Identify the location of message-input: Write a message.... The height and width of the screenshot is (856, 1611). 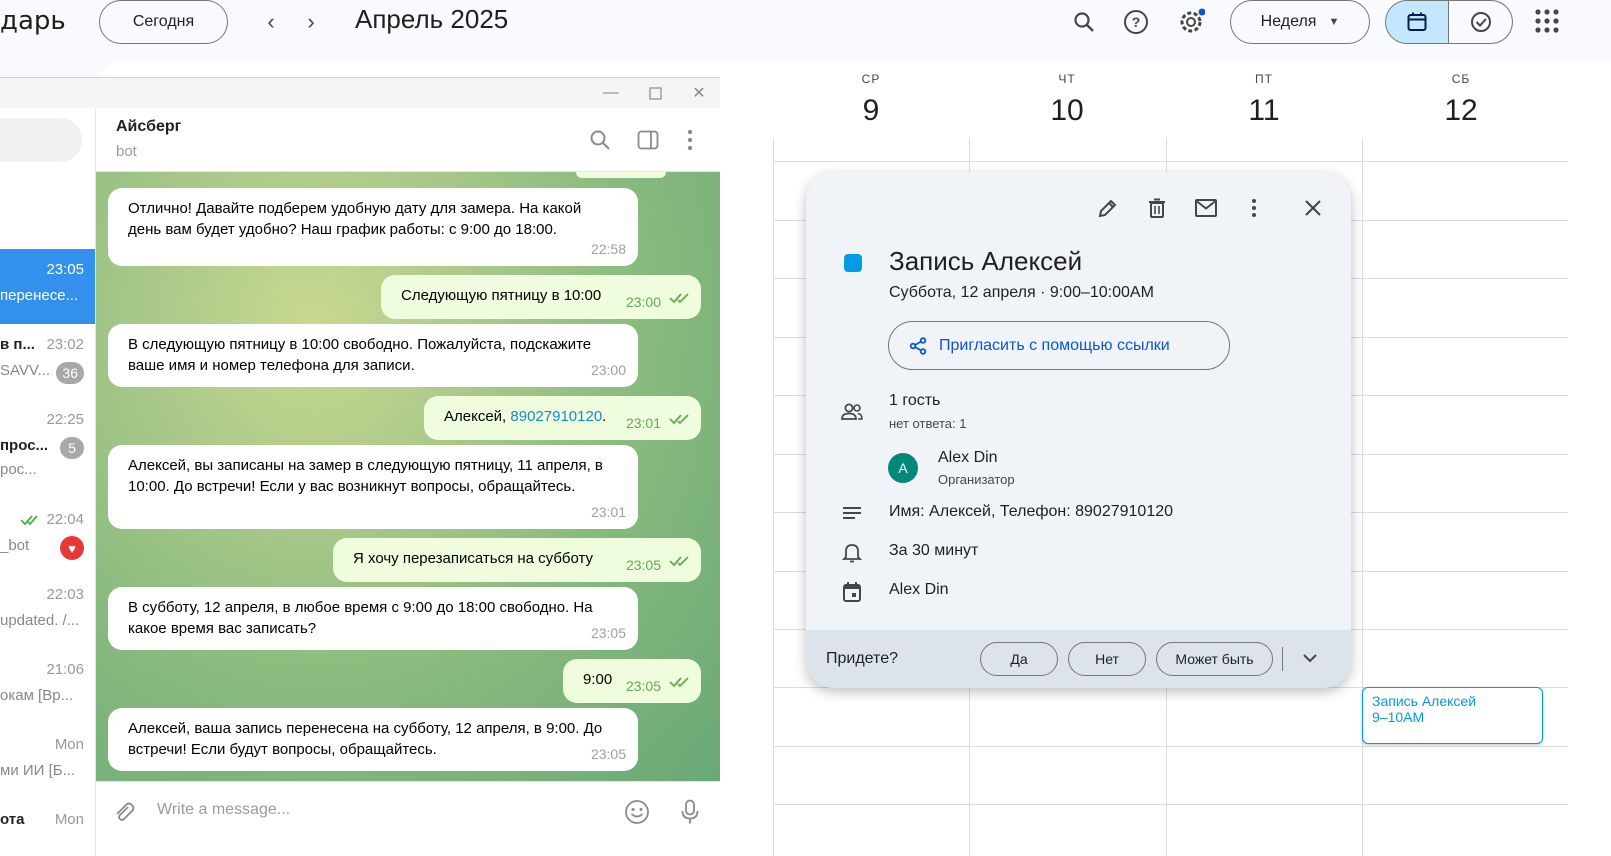
(223, 810).